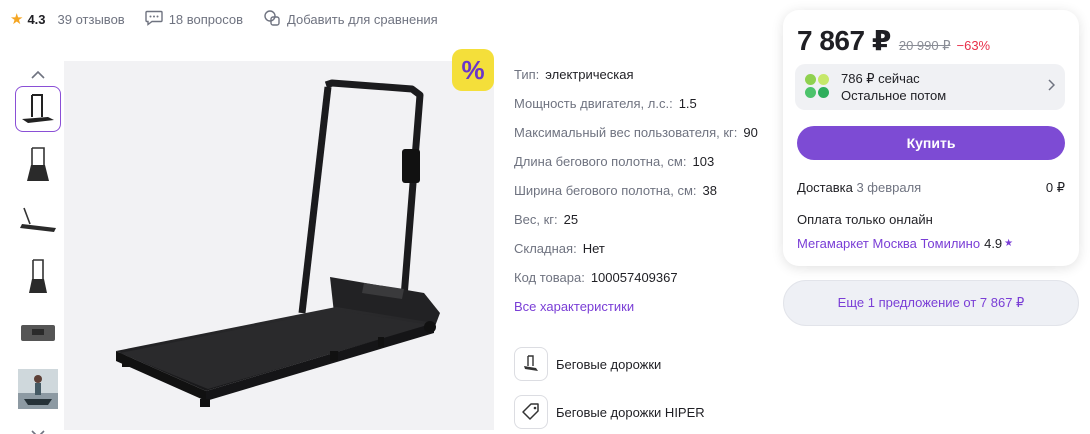  What do you see at coordinates (687, 103) in the screenshot?
I see `spec-value: 1.5` at bounding box center [687, 103].